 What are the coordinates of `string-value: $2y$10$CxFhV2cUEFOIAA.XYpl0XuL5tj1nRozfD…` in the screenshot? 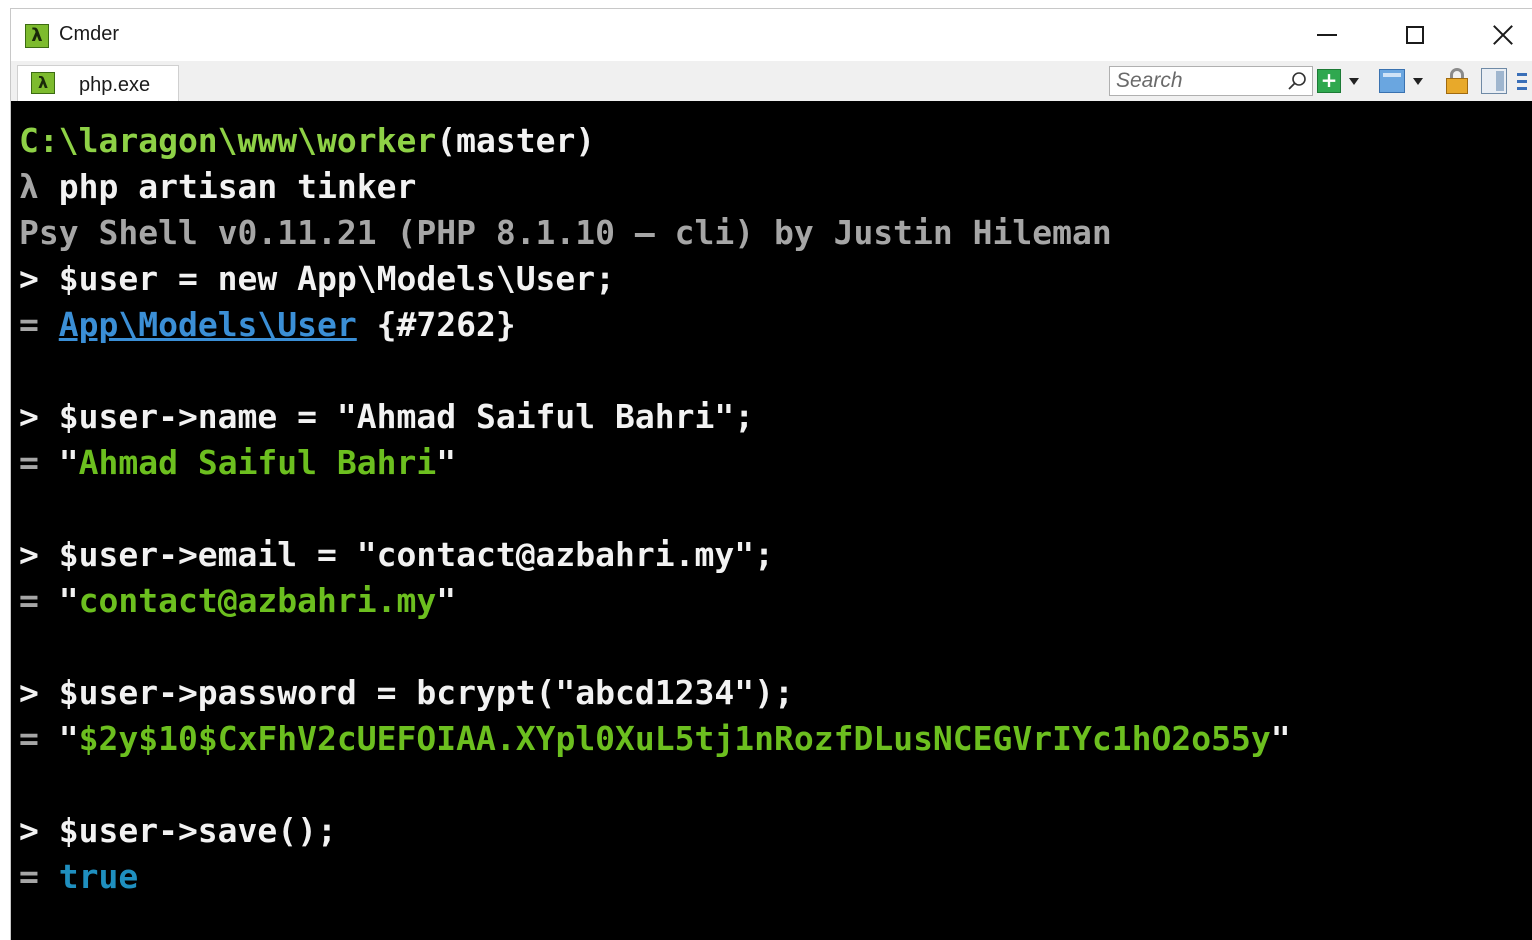 It's located at (674, 738).